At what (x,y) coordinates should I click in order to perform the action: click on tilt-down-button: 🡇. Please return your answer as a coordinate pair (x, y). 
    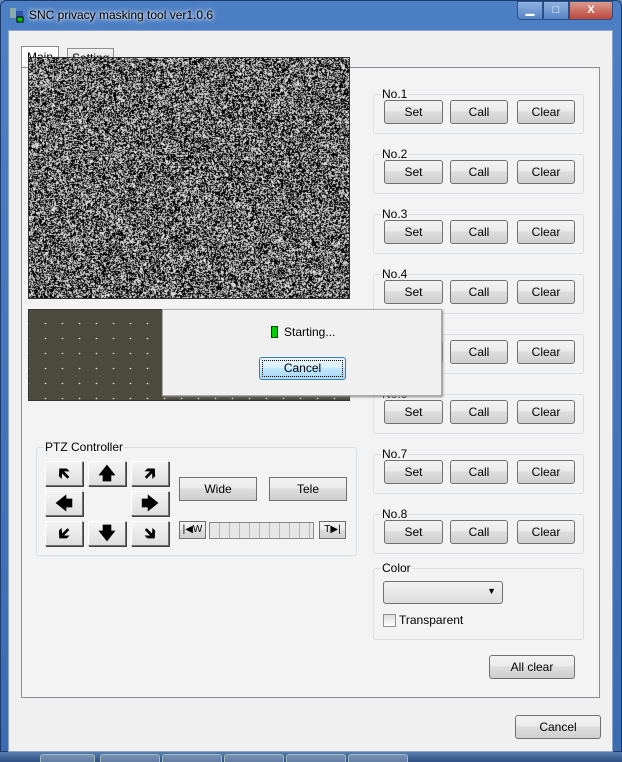
    Looking at the image, I should click on (107, 533).